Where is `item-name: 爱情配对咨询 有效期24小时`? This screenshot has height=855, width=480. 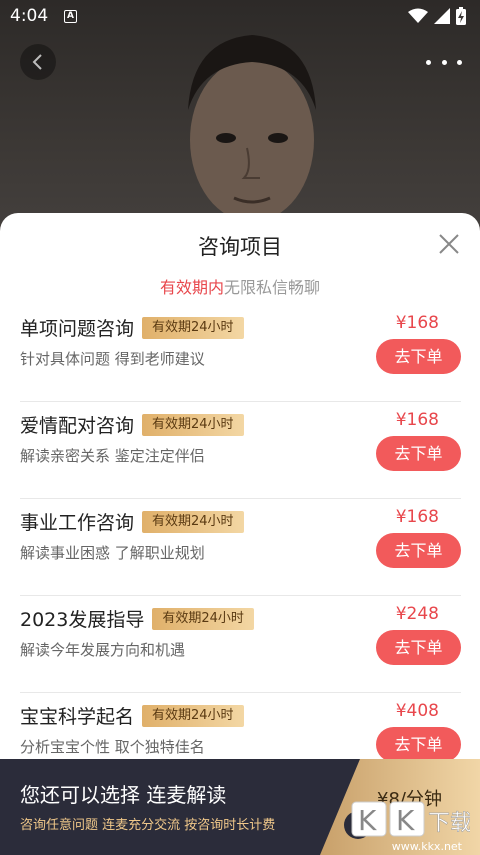
item-name: 爱情配对咨询 有效期24小时 is located at coordinates (132, 424).